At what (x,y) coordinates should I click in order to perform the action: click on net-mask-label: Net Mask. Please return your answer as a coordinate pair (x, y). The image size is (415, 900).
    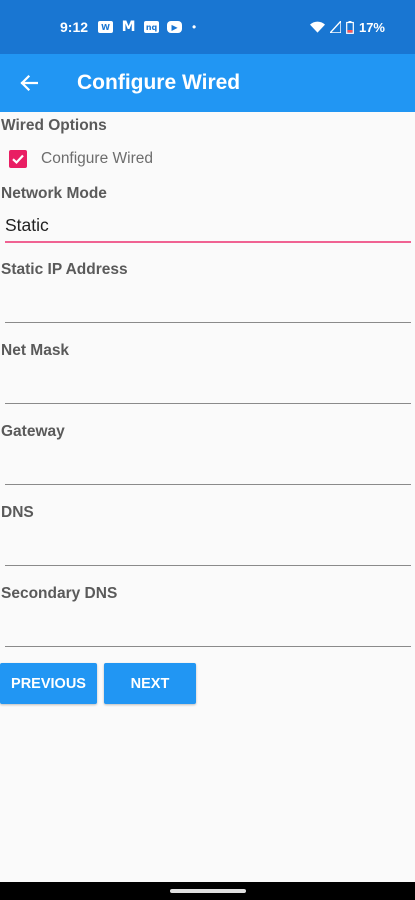
    Looking at the image, I should click on (35, 350).